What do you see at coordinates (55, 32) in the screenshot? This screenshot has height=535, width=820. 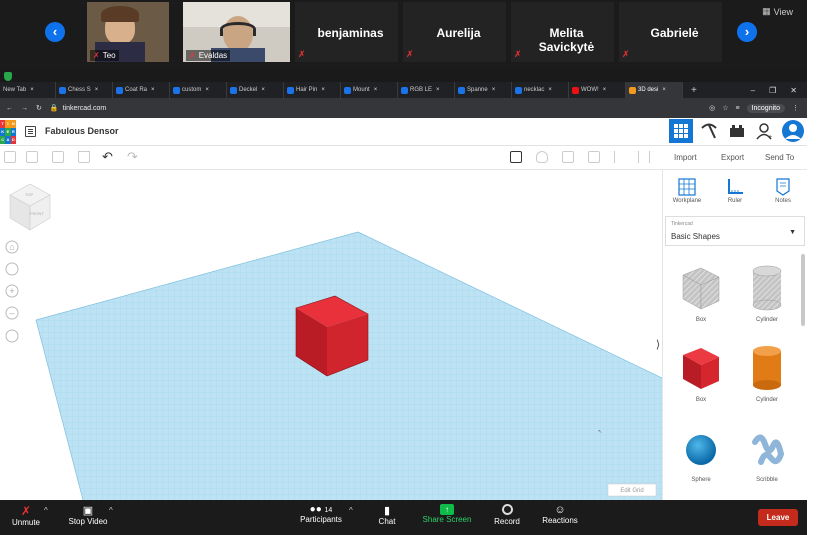 I see `prev-page-button: ‹` at bounding box center [55, 32].